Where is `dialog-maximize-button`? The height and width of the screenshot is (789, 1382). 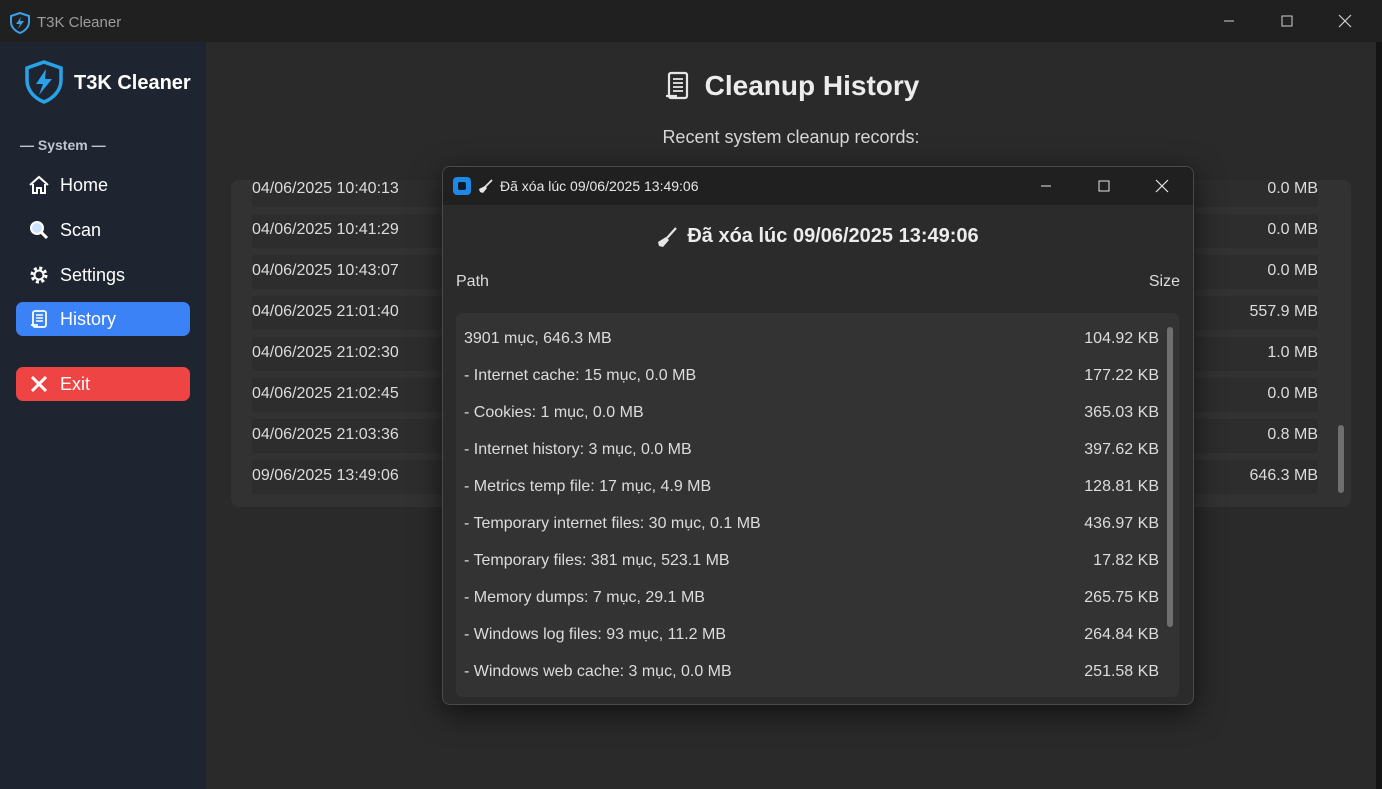 dialog-maximize-button is located at coordinates (1104, 186).